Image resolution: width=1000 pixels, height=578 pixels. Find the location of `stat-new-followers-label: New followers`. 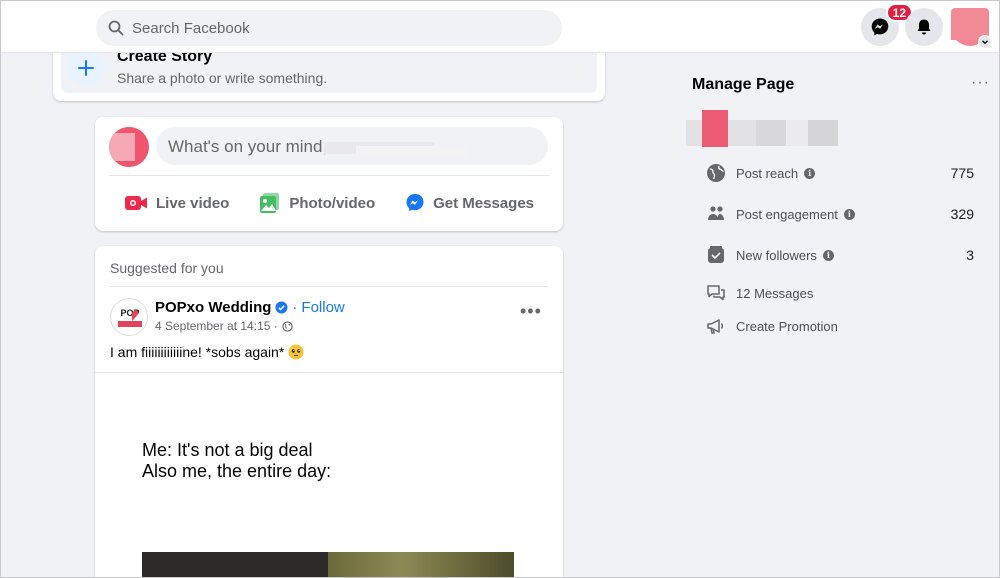

stat-new-followers-label: New followers is located at coordinates (776, 255).